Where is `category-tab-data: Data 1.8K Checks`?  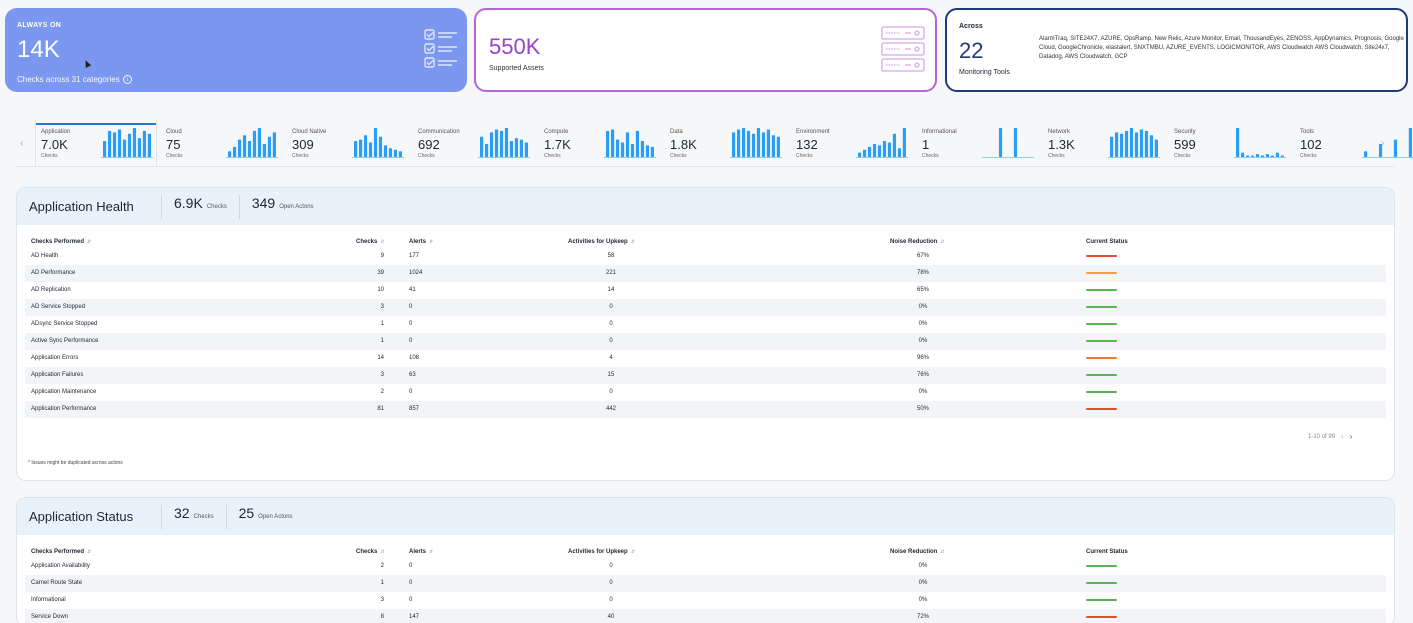
category-tab-data: Data 1.8K Checks is located at coordinates (726, 143).